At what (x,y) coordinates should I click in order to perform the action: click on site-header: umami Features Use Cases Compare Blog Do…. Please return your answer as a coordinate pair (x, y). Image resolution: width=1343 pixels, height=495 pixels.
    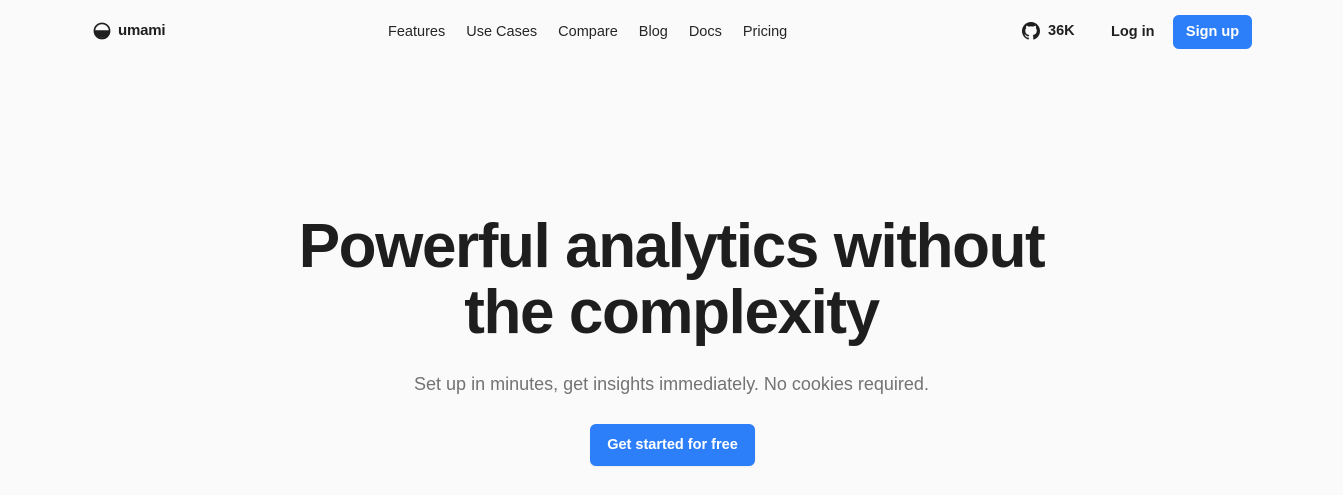
    Looking at the image, I should click on (671, 32).